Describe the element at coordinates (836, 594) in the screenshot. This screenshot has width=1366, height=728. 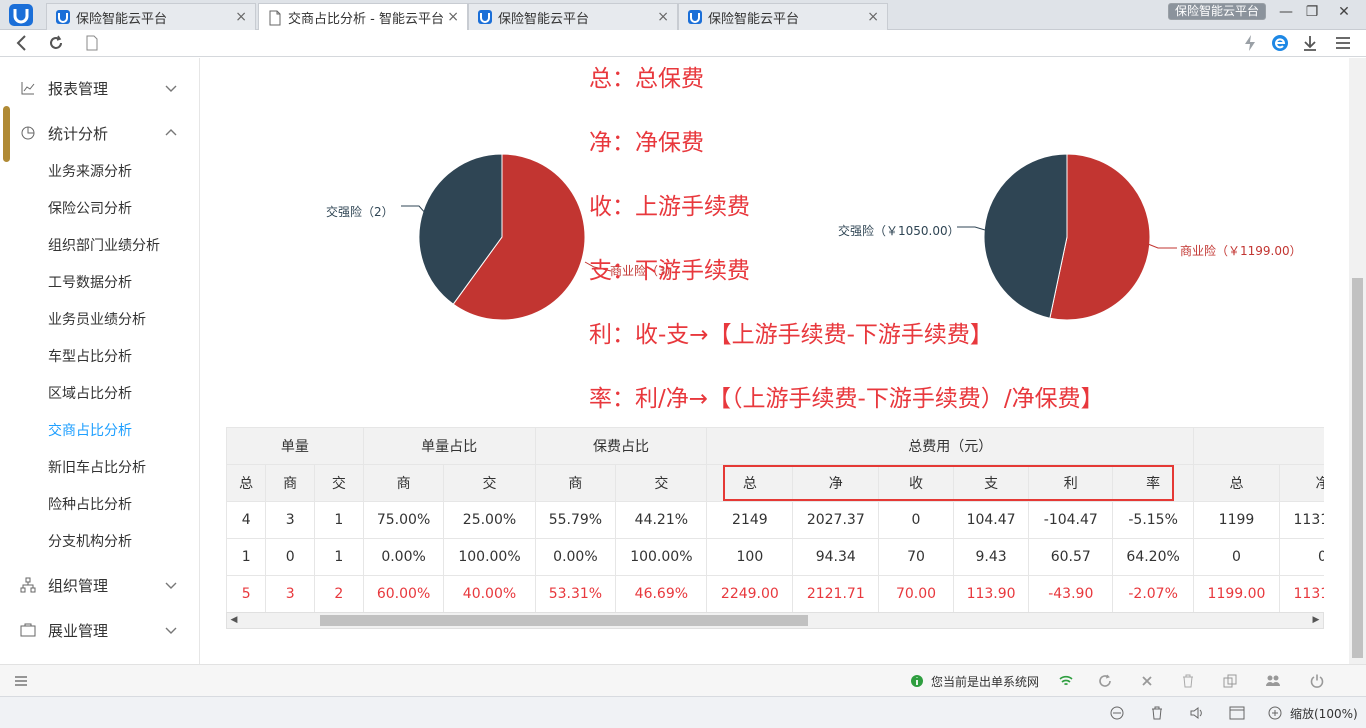
I see `table-cell: 2121.71` at that location.